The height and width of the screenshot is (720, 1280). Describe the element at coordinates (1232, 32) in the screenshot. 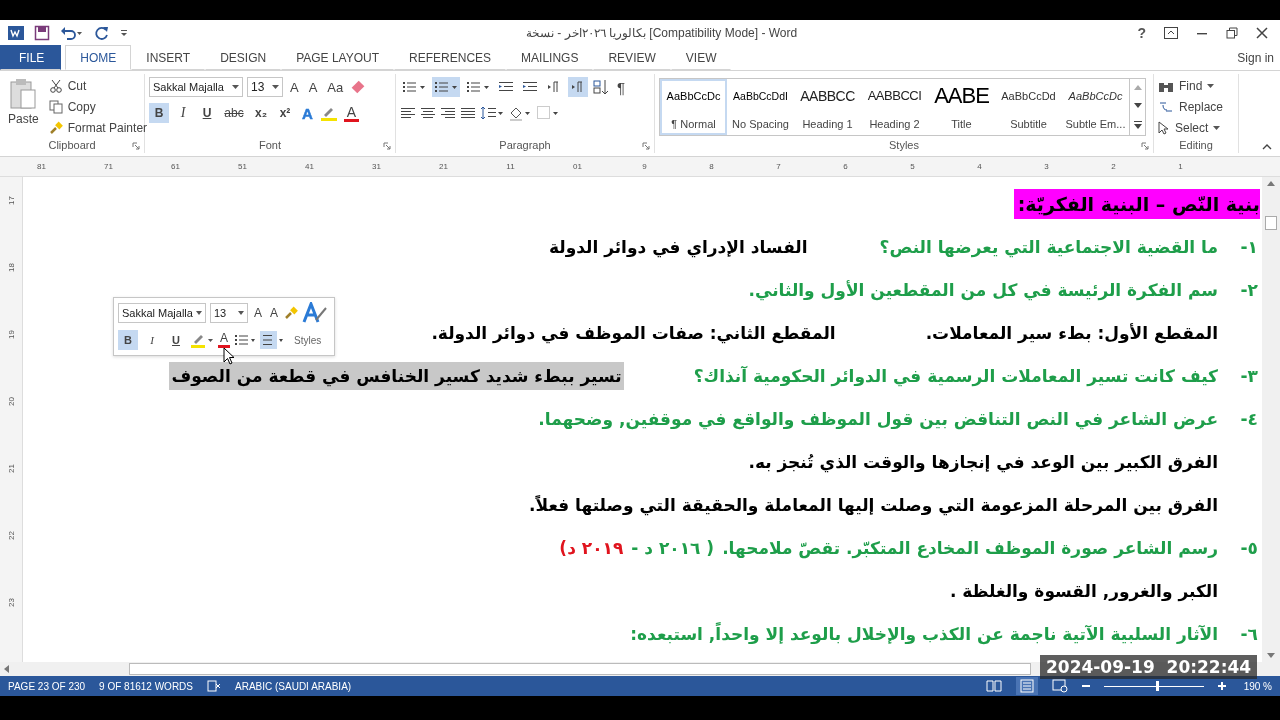

I see `restore-icon` at that location.